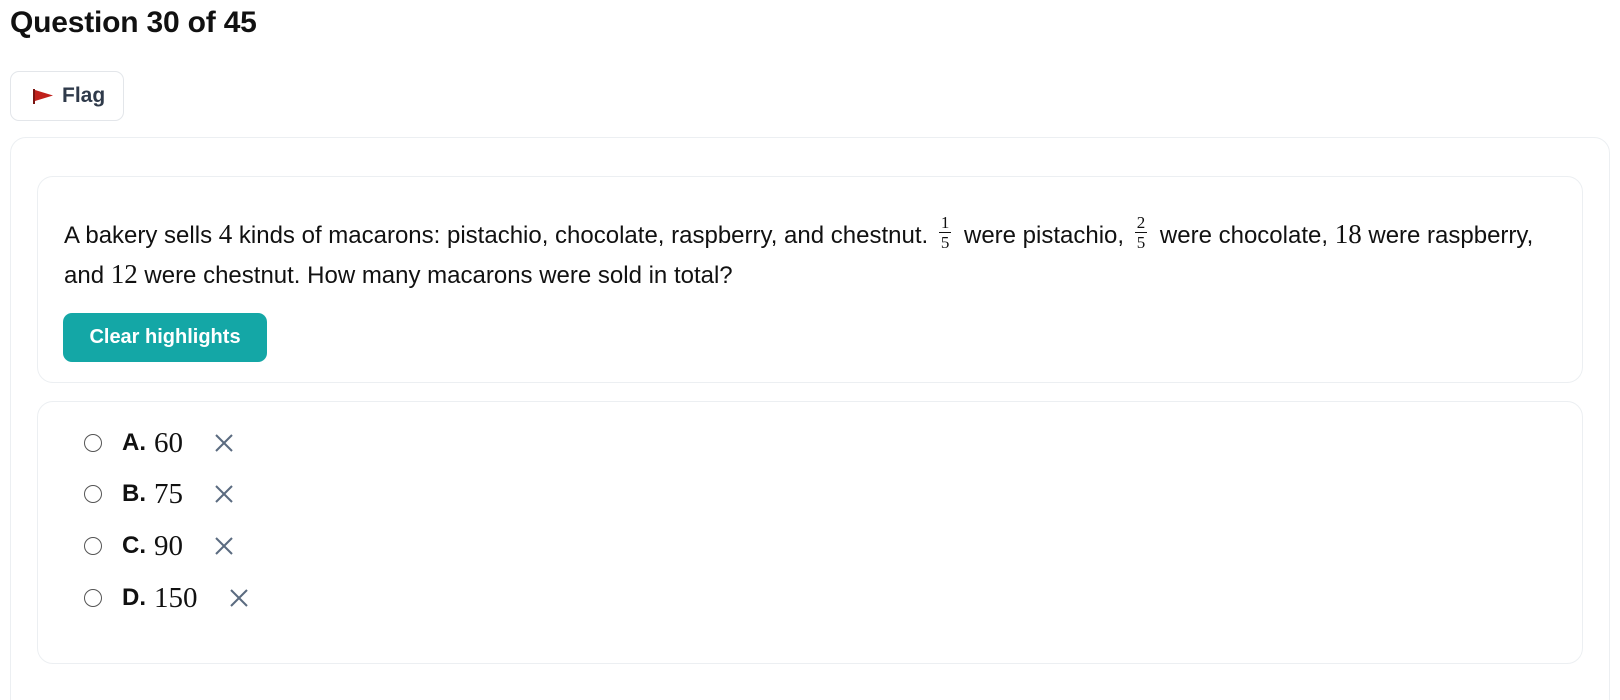 Image resolution: width=1620 pixels, height=700 pixels. I want to click on answer-choice-d: D. 150, so click(167, 598).